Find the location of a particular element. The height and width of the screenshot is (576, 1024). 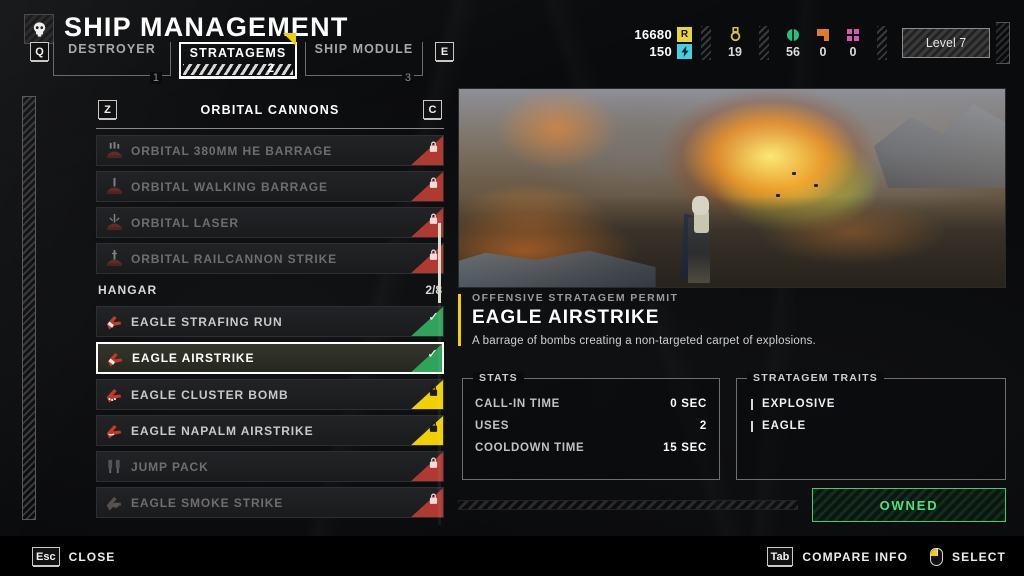

rare-samples-value: 0 is located at coordinates (823, 51).